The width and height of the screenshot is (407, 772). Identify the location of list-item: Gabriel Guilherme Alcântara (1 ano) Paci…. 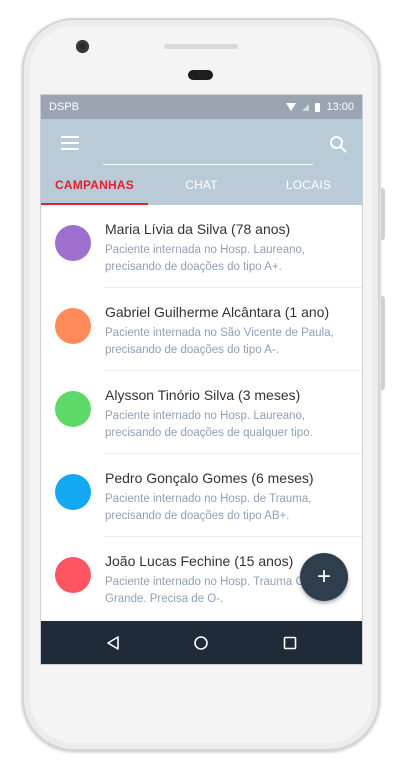
(201, 329).